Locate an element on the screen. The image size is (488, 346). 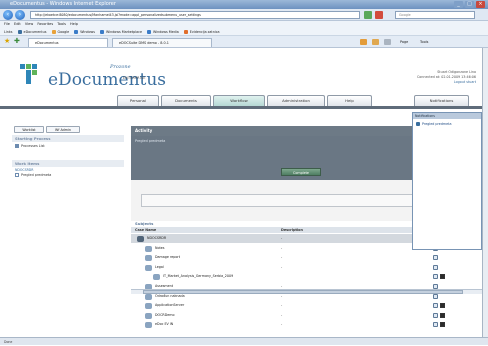
case-name: NDOCSRDR is located at coordinates (156, 238).